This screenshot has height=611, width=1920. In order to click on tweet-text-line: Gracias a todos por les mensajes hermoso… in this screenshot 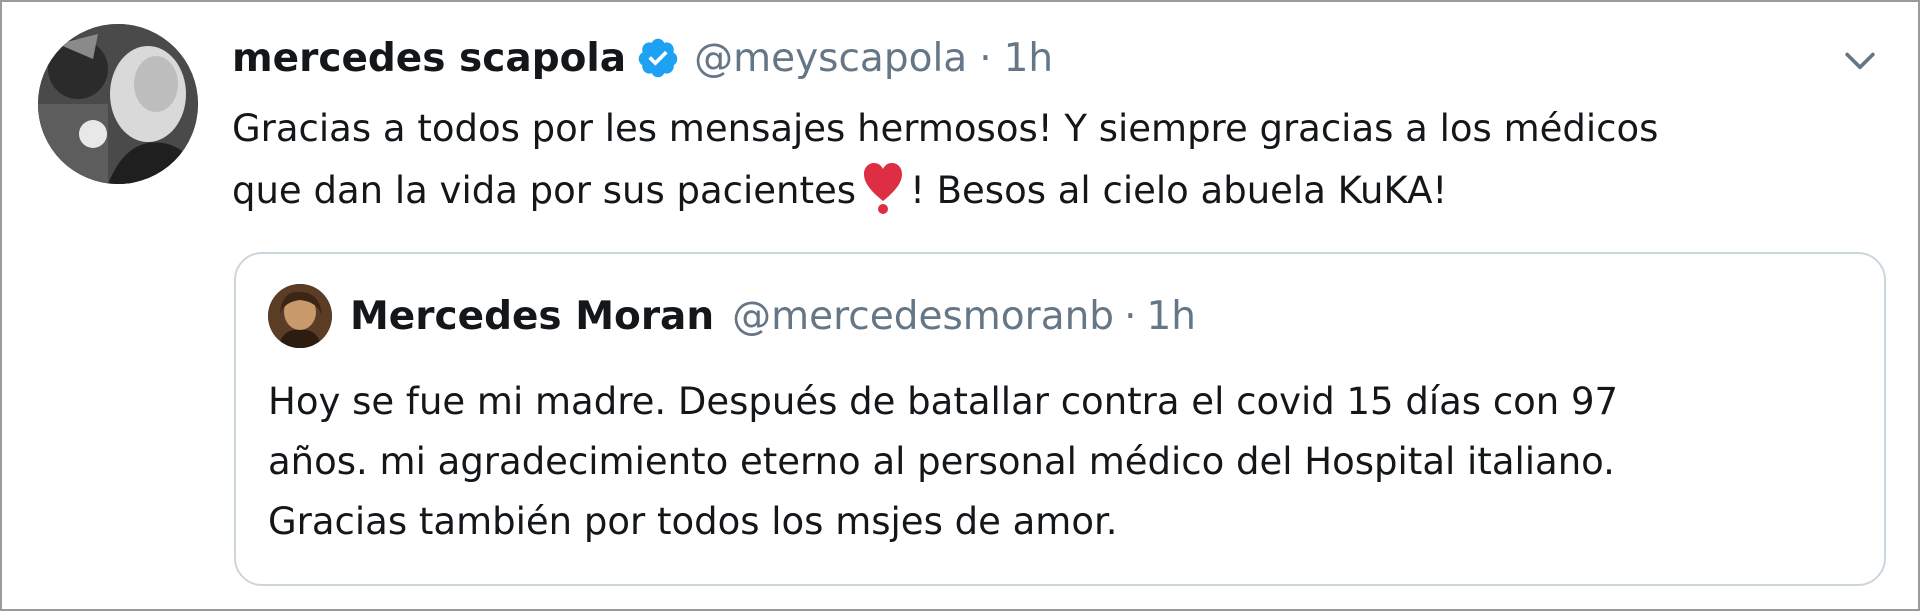, I will do `click(945, 128)`.